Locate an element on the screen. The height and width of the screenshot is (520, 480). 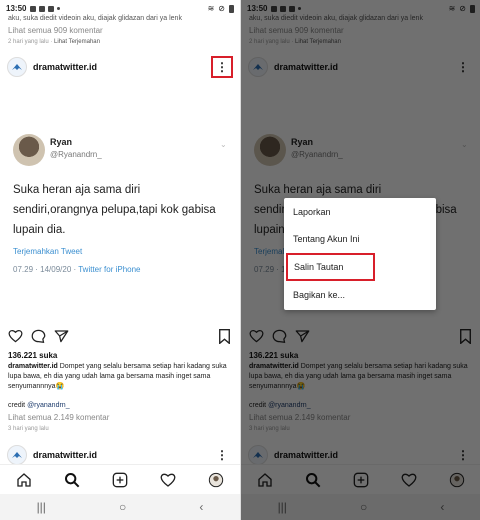
activity-heart-icon is located at coordinates (168, 480).